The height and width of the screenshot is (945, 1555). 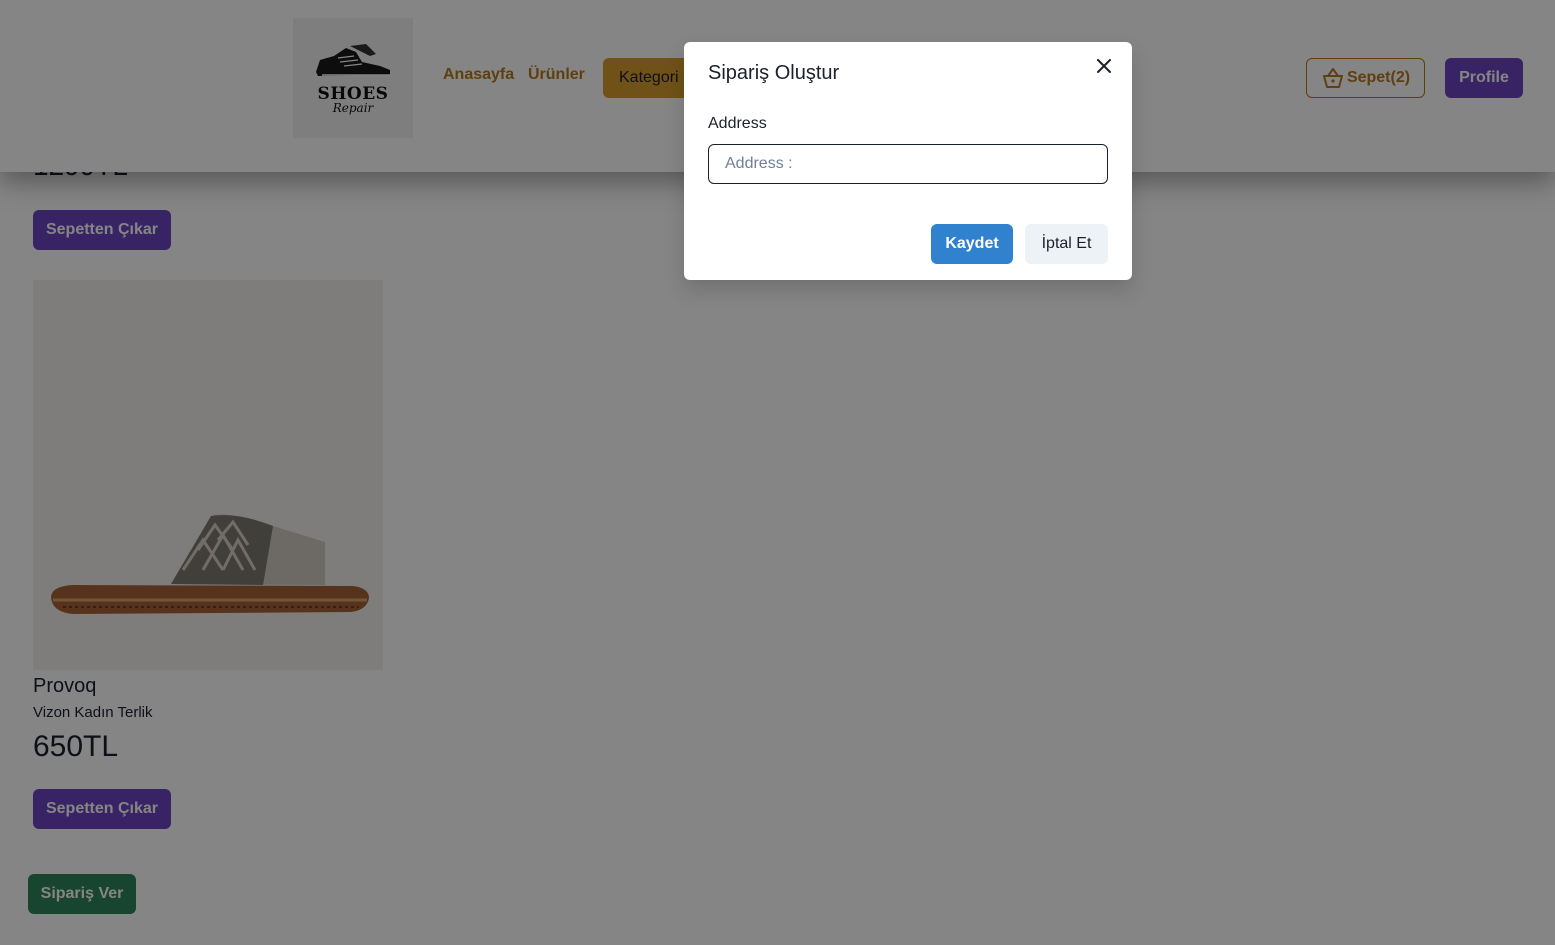 I want to click on save-button: Kaydet, so click(x=972, y=244).